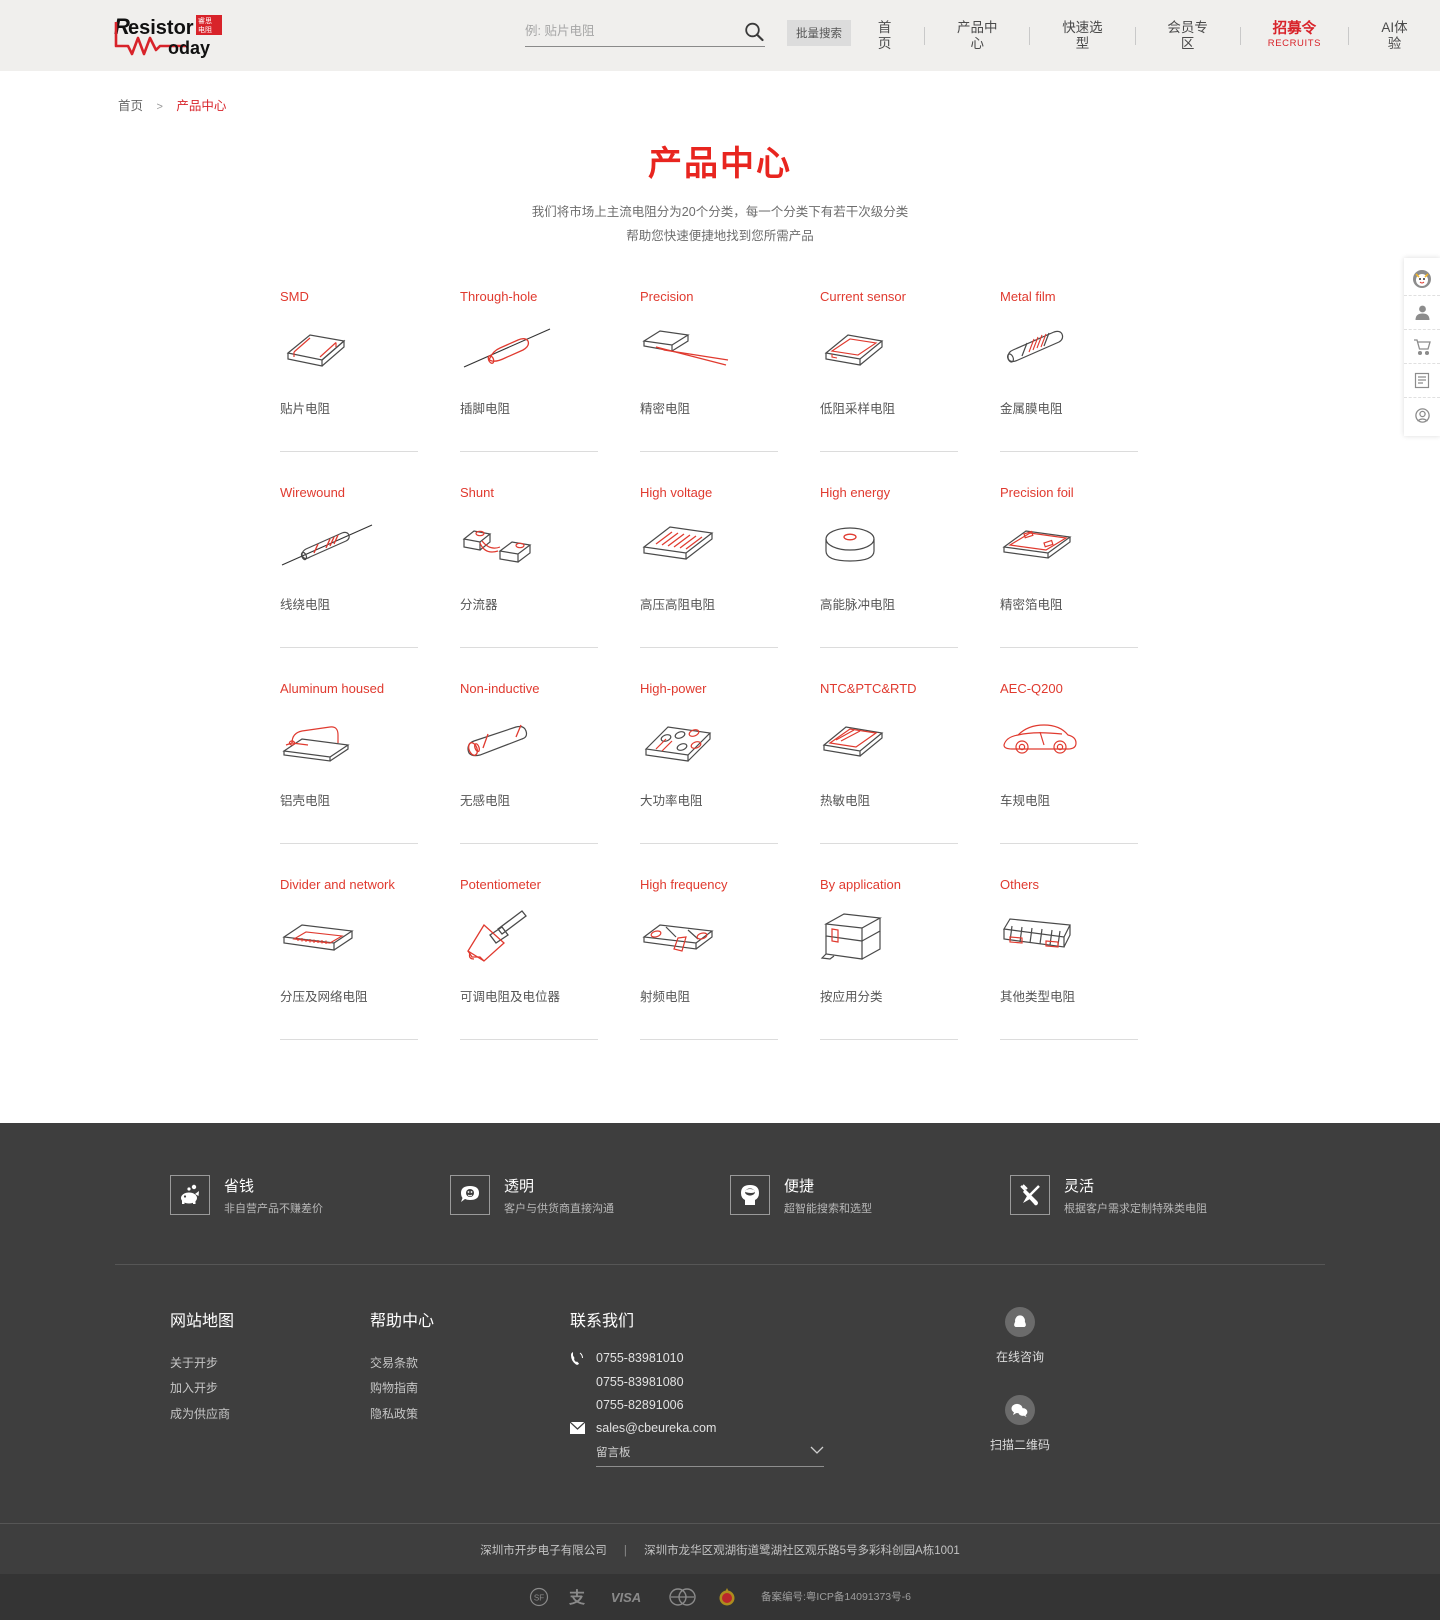  I want to click on nav-item-ai: AI体验, so click(1394, 35).